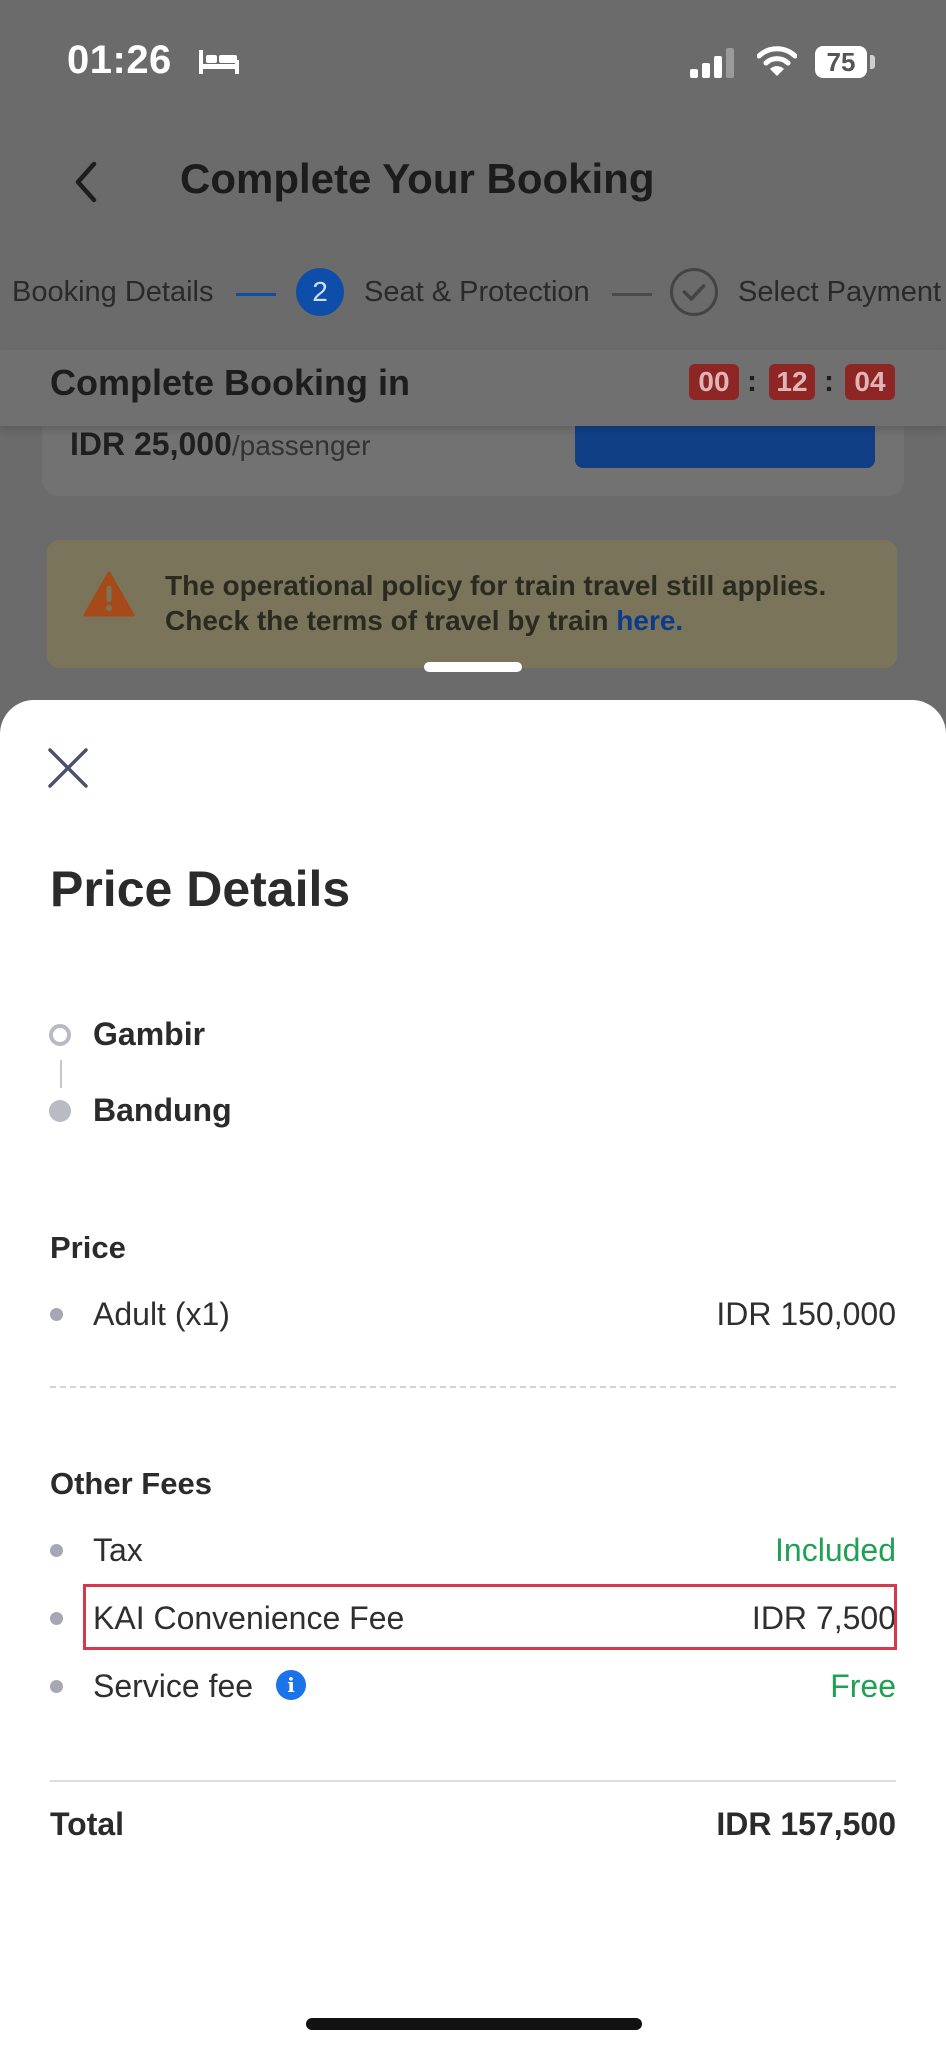  Describe the element at coordinates (86, 182) in the screenshot. I see `chevron-left-icon` at that location.